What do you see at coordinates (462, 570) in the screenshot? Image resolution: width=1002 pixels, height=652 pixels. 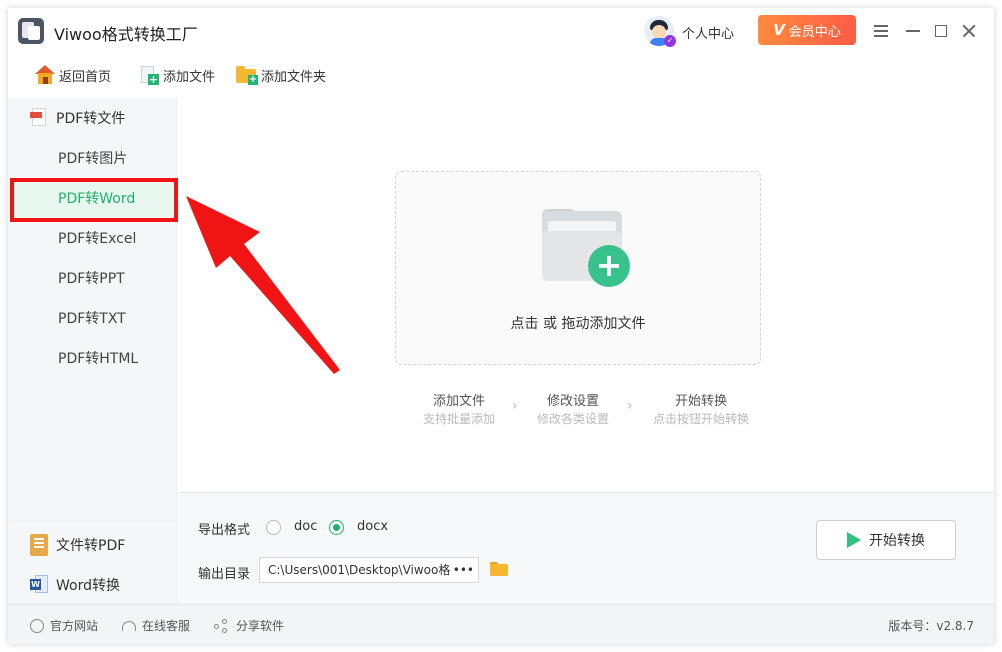 I see `output-dir-ellipsis: •••` at bounding box center [462, 570].